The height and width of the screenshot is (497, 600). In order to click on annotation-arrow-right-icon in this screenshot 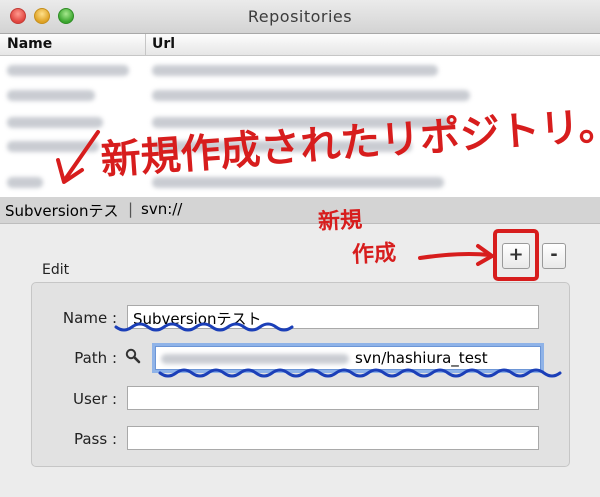, I will do `click(455, 256)`.